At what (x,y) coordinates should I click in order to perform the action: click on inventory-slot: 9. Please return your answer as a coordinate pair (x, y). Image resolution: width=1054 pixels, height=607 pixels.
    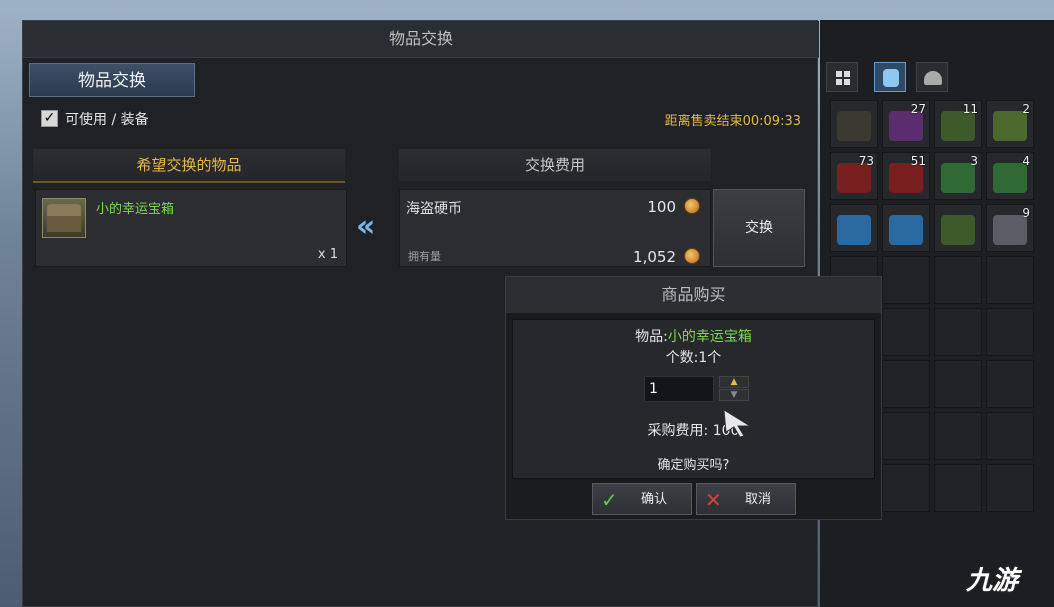
    Looking at the image, I should click on (1010, 228).